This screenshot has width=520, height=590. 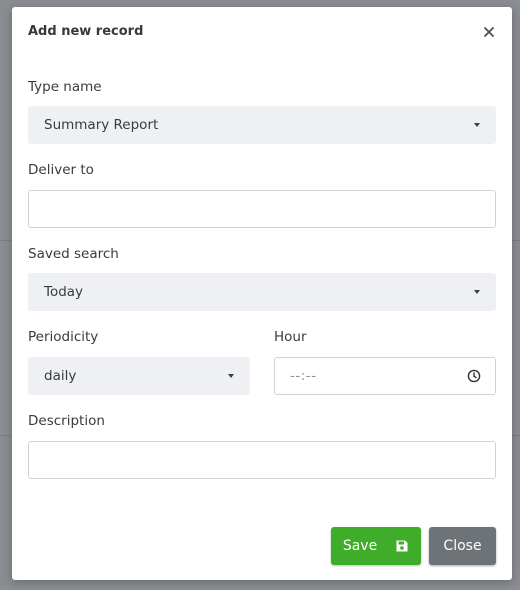 I want to click on deliver-to-input, so click(x=262, y=209).